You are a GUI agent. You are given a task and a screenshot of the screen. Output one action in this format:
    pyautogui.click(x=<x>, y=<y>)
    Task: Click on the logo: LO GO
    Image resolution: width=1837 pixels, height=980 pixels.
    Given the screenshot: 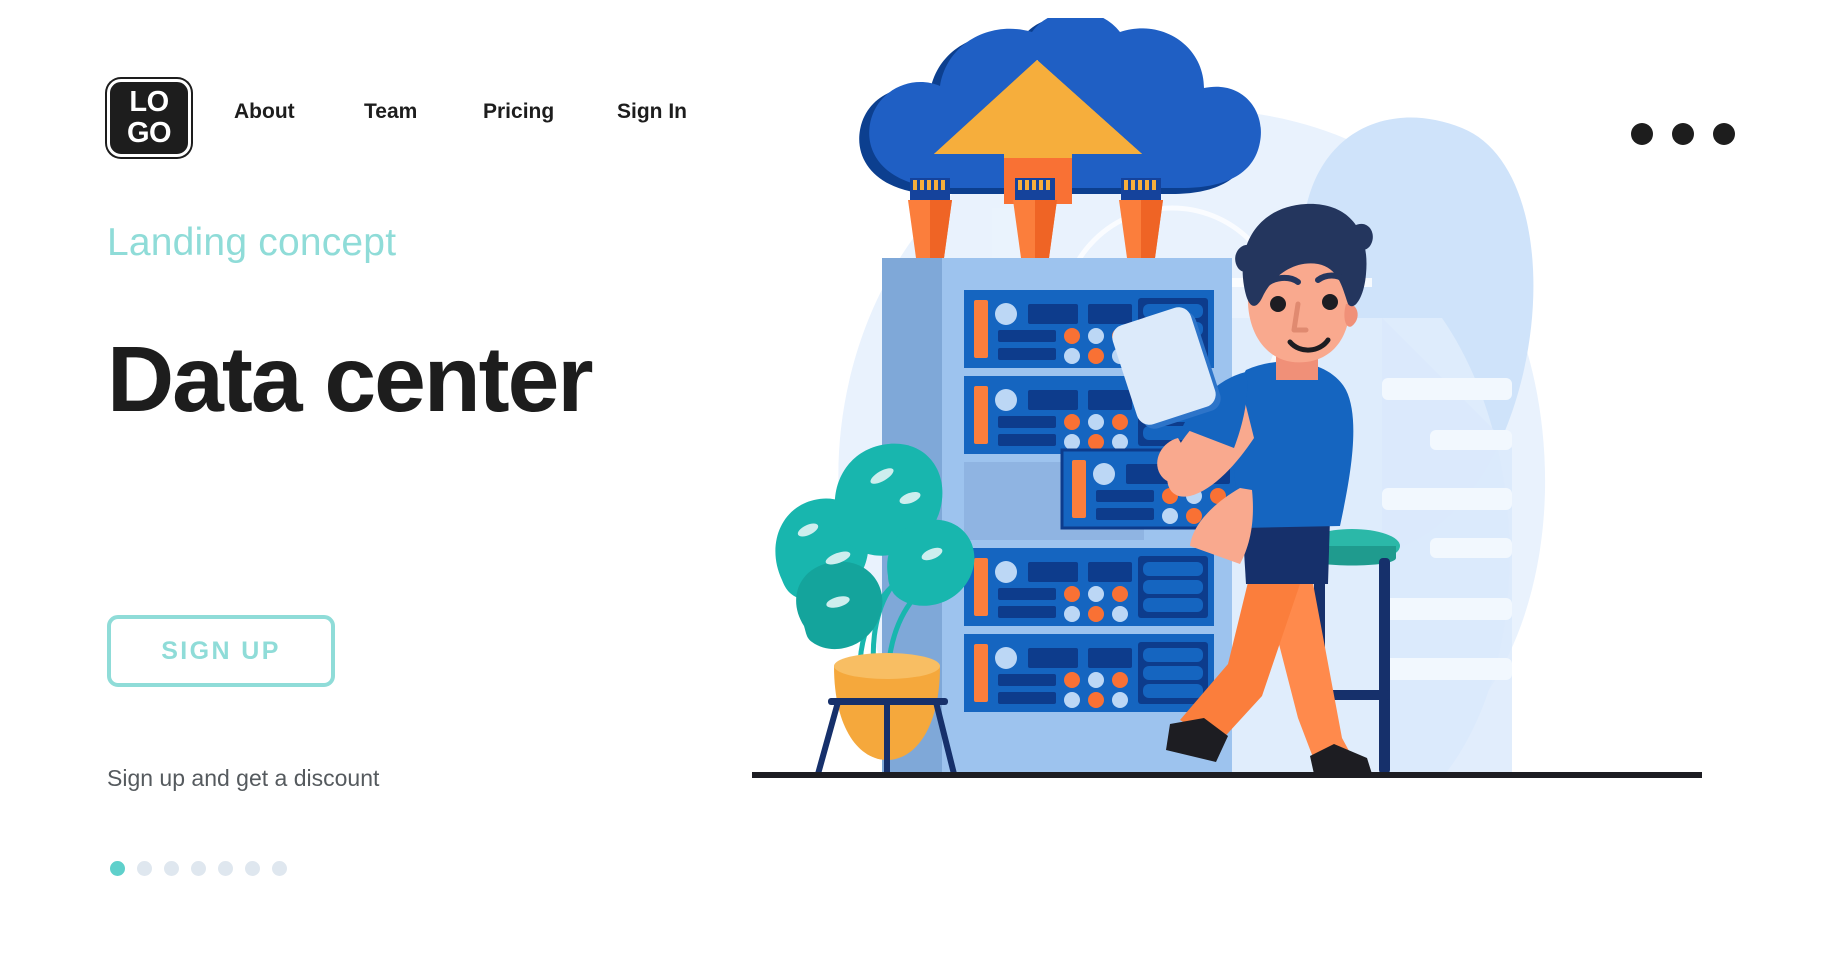 What is the action you would take?
    pyautogui.click(x=149, y=118)
    